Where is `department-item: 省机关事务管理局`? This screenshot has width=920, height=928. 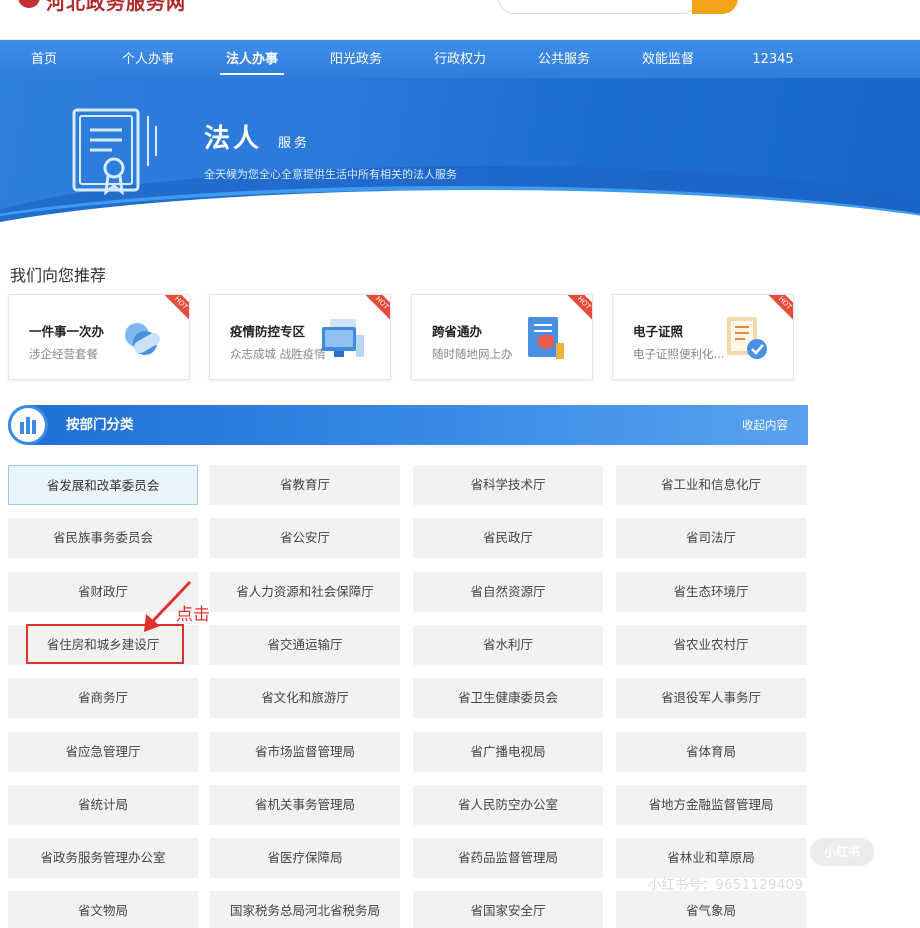 department-item: 省机关事务管理局 is located at coordinates (305, 805).